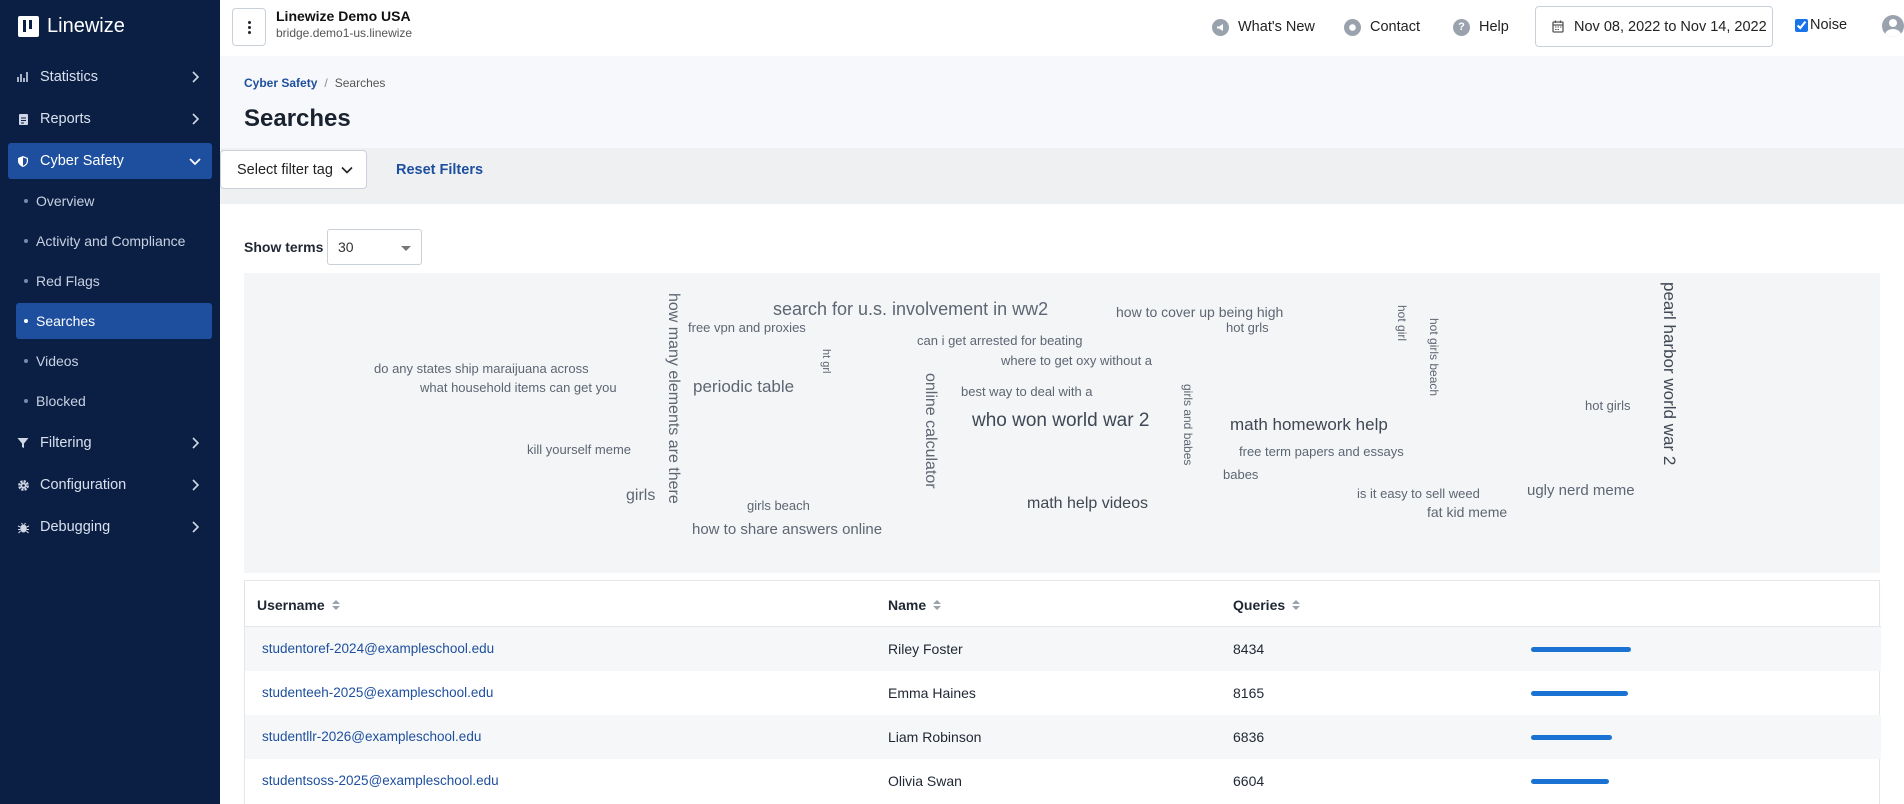 The width and height of the screenshot is (1904, 804). I want to click on show-terms-select: 30, so click(374, 247).